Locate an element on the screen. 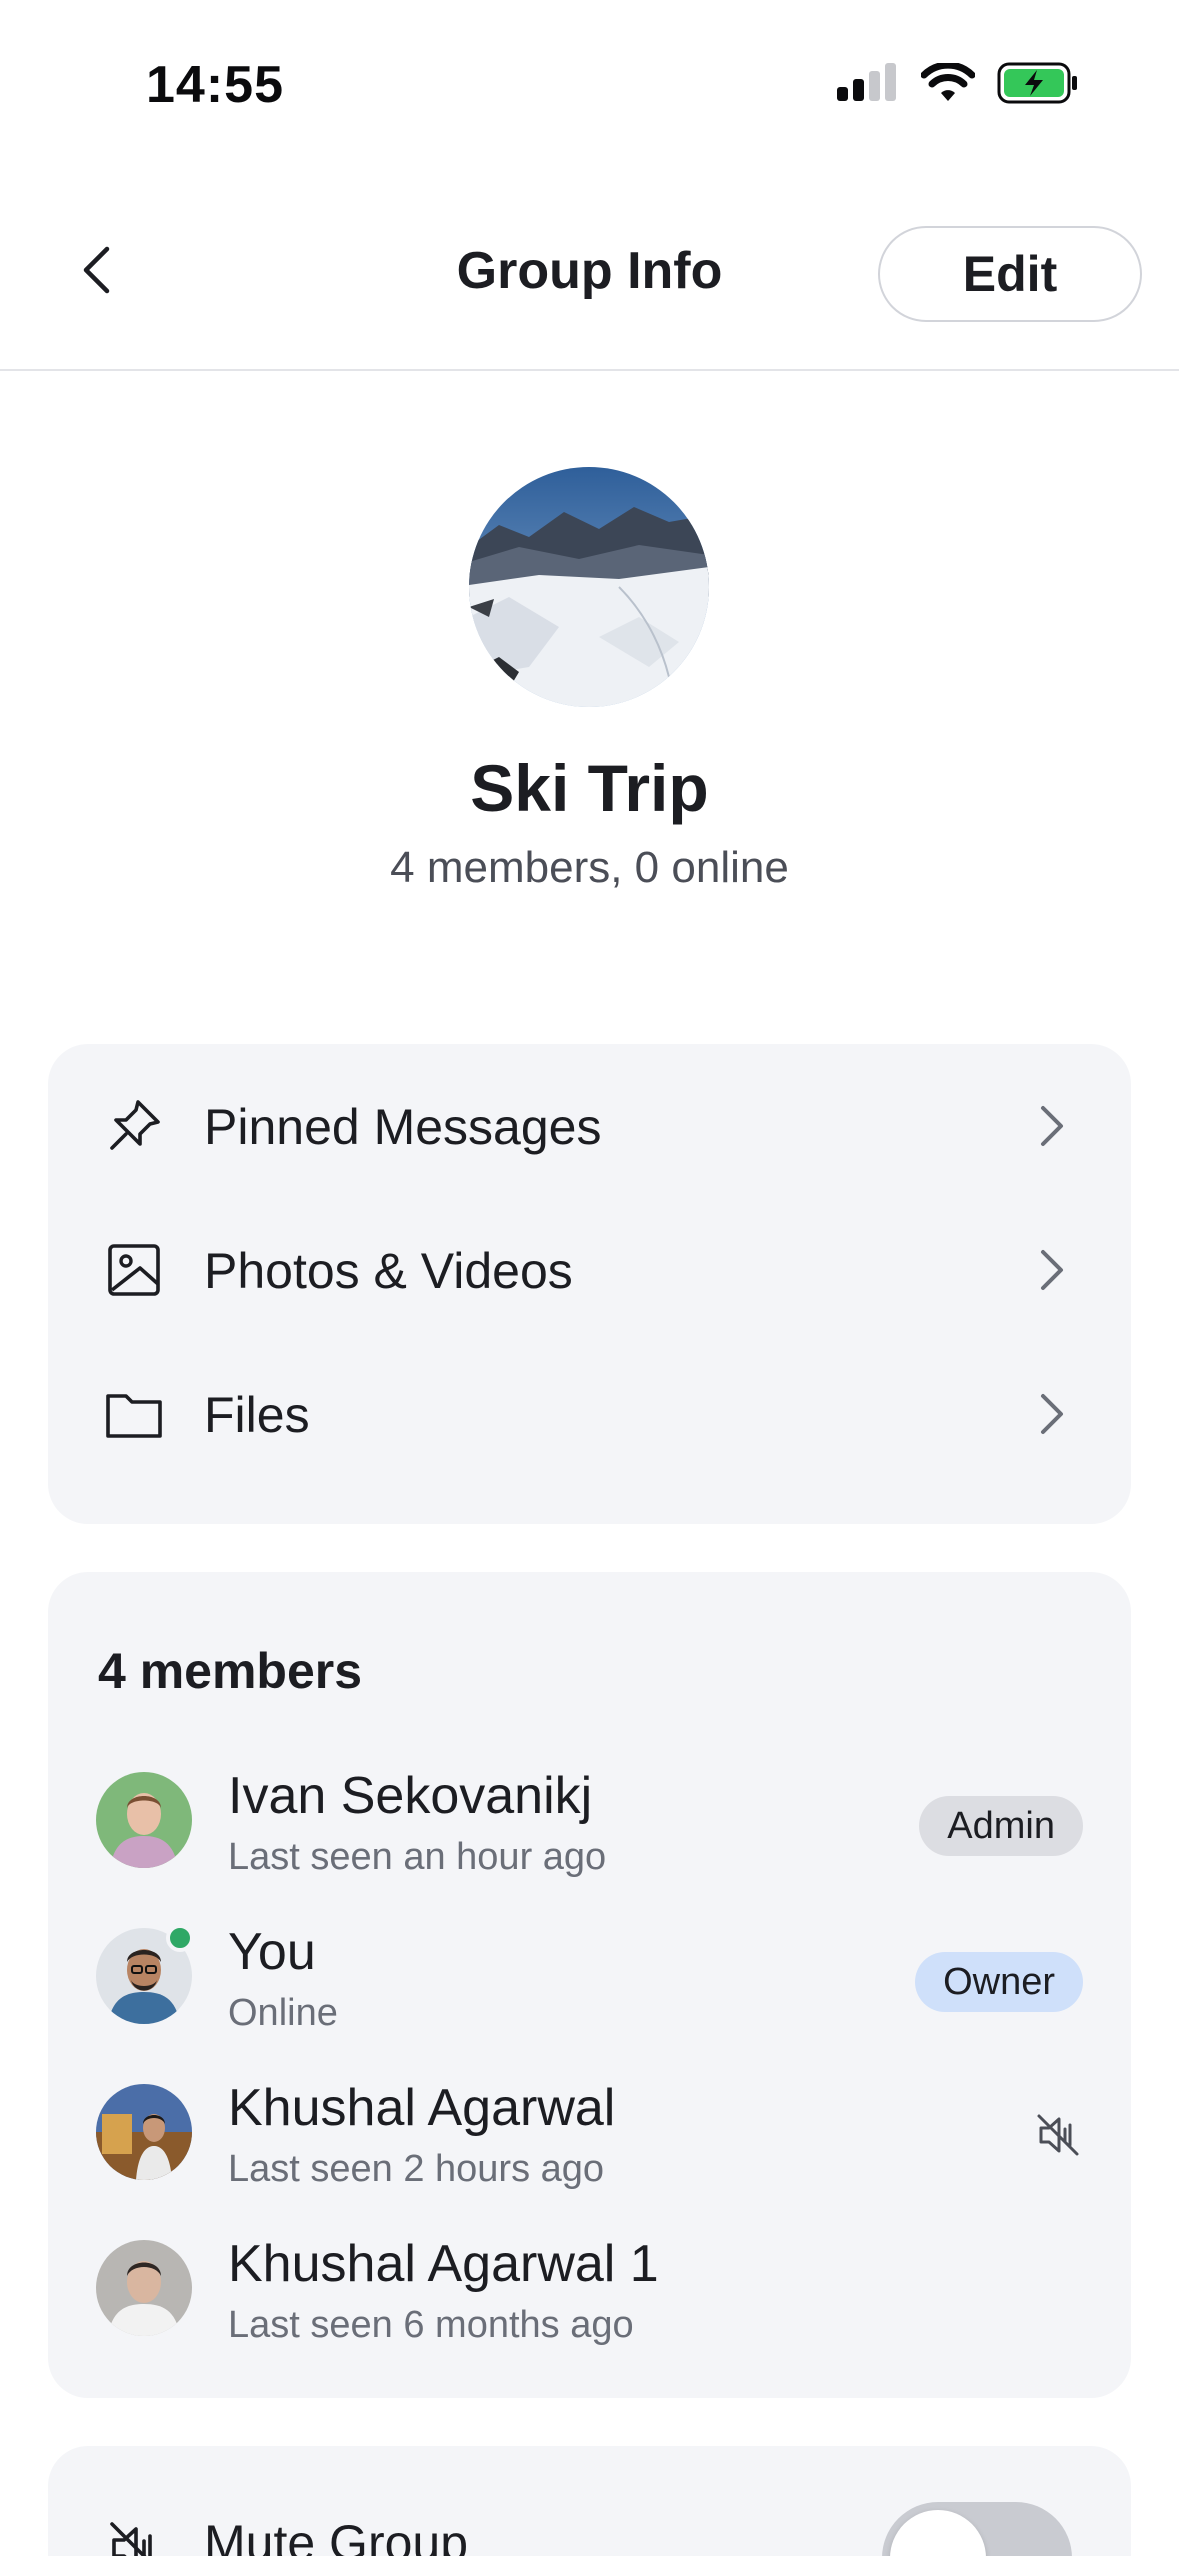 The image size is (1179, 2556). mountain-photo is located at coordinates (589, 587).